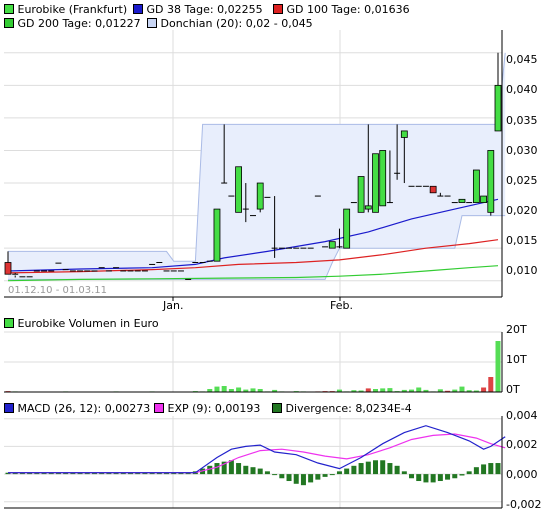 This screenshot has width=545, height=515. I want to click on legend-label: Eurobike Volumen in Euro, so click(88, 323).